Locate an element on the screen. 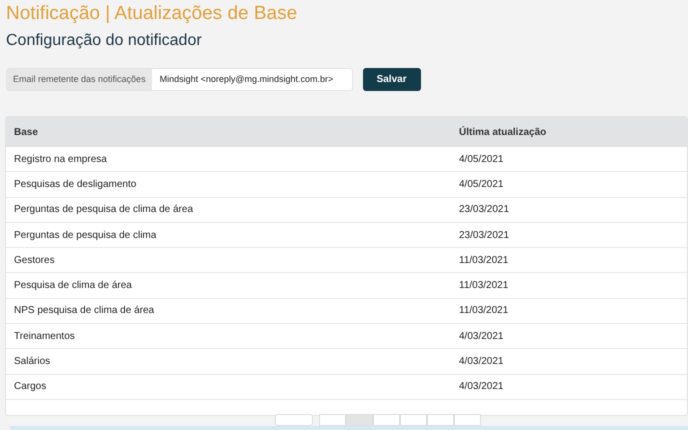  table-cell-text: NPS pesquisa de clima de área is located at coordinates (84, 311).